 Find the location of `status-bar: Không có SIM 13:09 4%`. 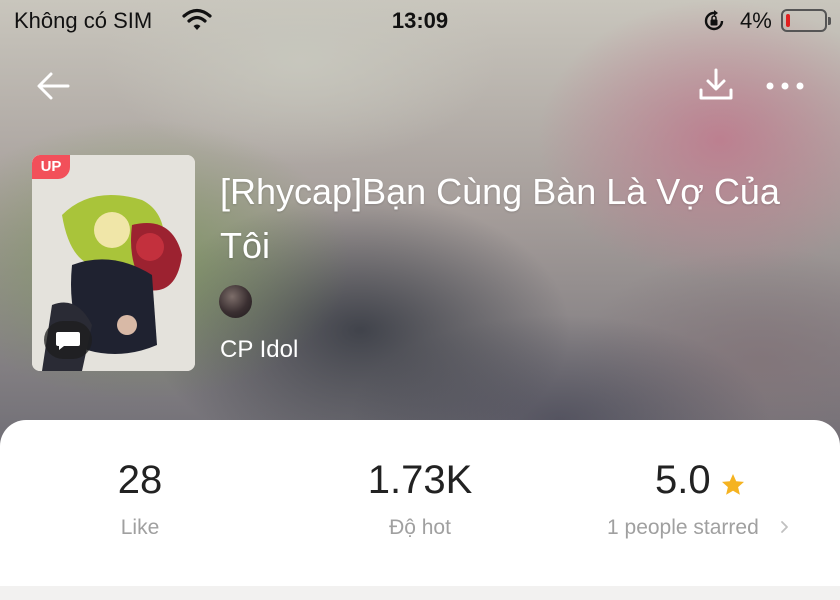

status-bar: Không có SIM 13:09 4% is located at coordinates (420, 21).